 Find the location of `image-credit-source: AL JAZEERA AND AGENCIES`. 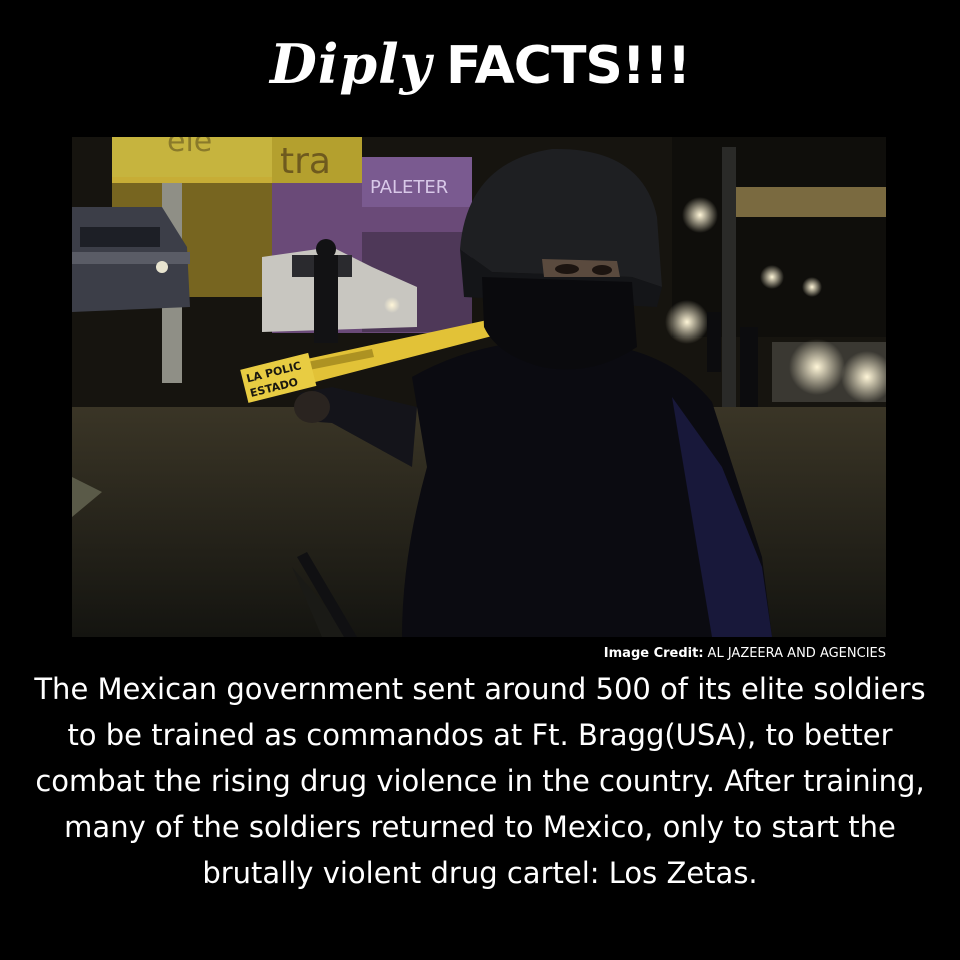

image-credit-source: AL JAZEERA AND AGENCIES is located at coordinates (796, 653).